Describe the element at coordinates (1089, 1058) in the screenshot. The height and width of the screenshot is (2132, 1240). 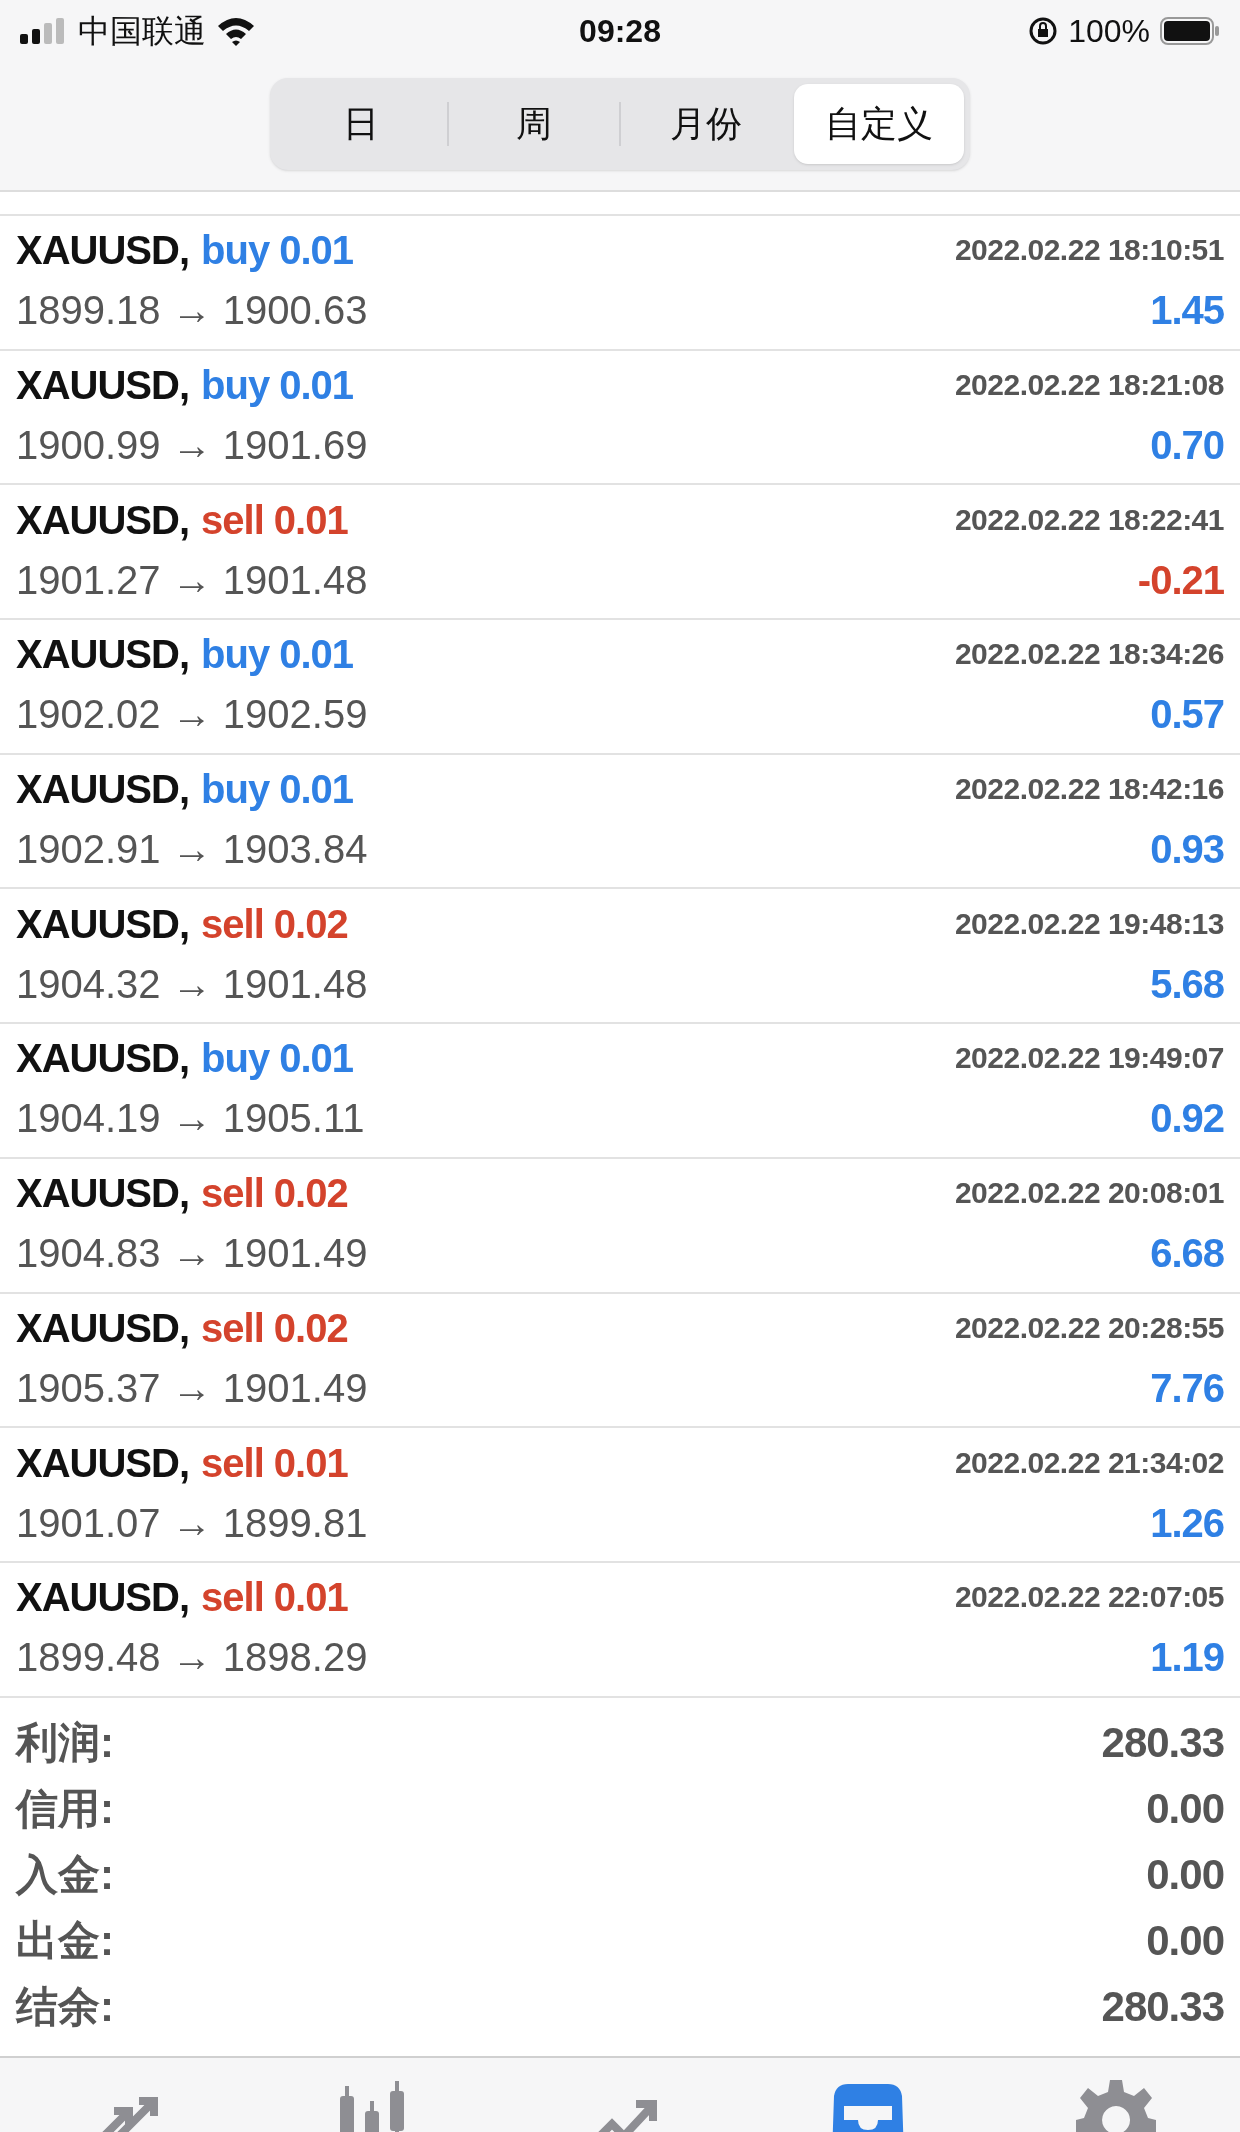
I see `trade-time: 2022.02.22 19:49:07` at that location.